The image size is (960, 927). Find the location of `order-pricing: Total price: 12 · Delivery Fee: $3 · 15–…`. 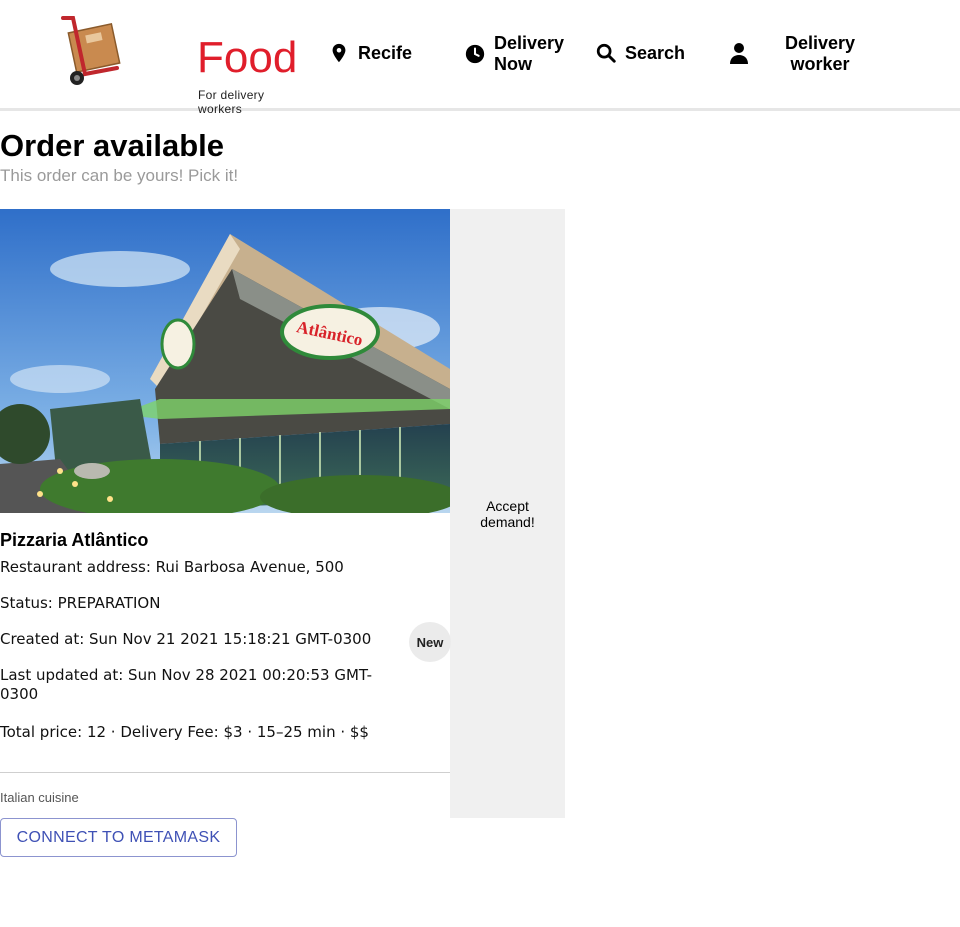

order-pricing: Total price: 12 · Delivery Fee: $3 · 15–… is located at coordinates (184, 732).